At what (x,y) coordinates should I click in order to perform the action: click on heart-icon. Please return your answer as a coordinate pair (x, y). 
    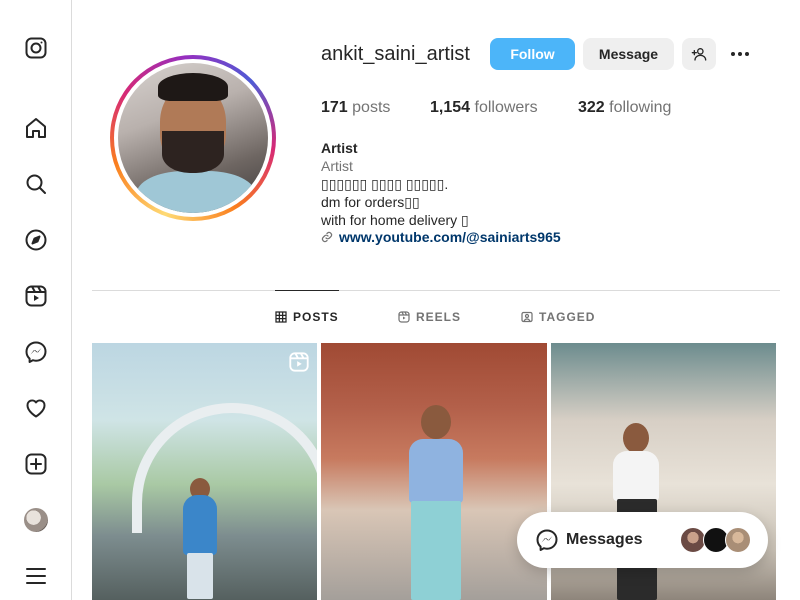
    Looking at the image, I should click on (36, 408).